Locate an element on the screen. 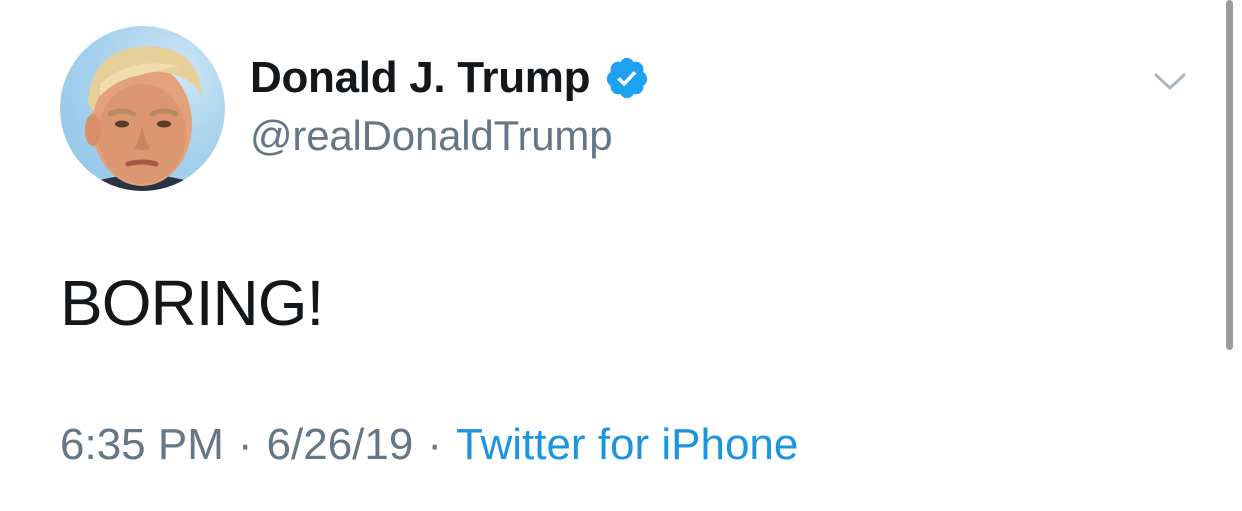 Image resolution: width=1242 pixels, height=511 pixels. name-row: Donald J. Trump is located at coordinates (450, 78).